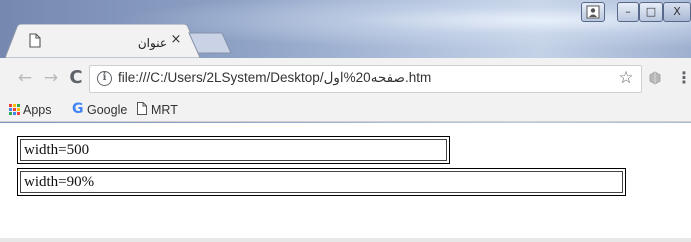 The height and width of the screenshot is (242, 691). I want to click on bookmark-google: Google, so click(107, 110).